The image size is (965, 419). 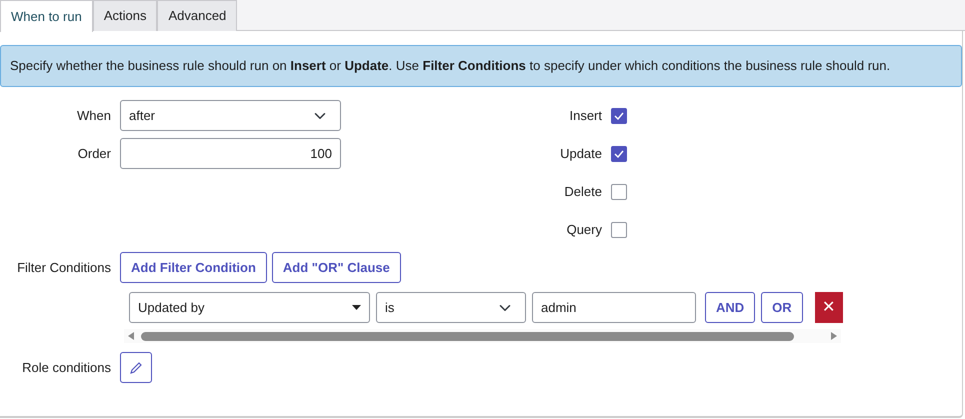 What do you see at coordinates (730, 307) in the screenshot?
I see `logic-button: AND` at bounding box center [730, 307].